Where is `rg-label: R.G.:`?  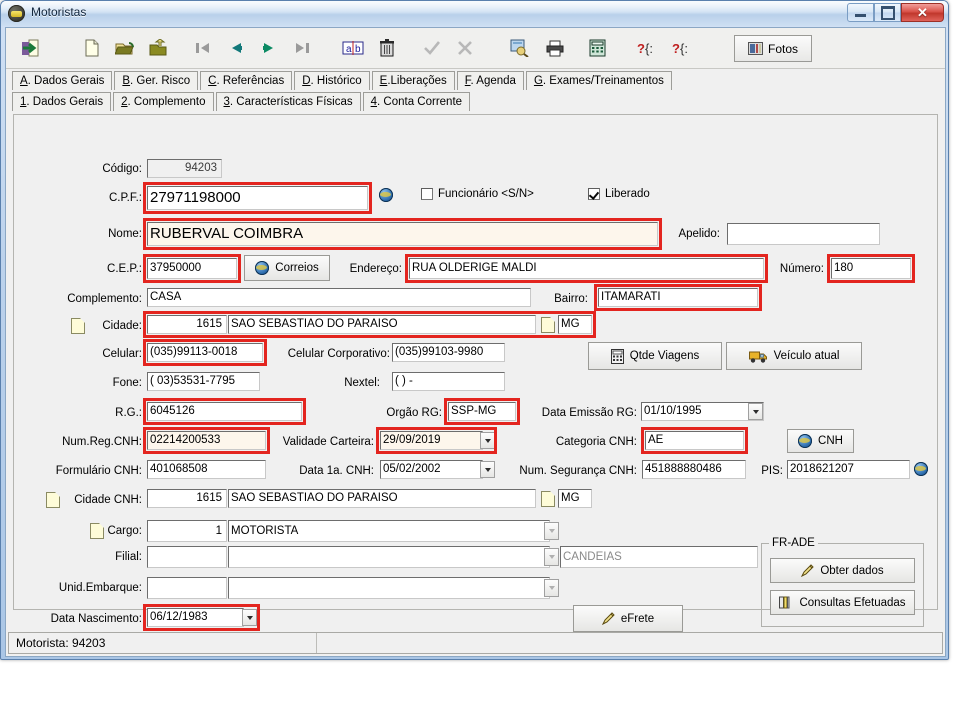 rg-label: R.G.: is located at coordinates (128, 413).